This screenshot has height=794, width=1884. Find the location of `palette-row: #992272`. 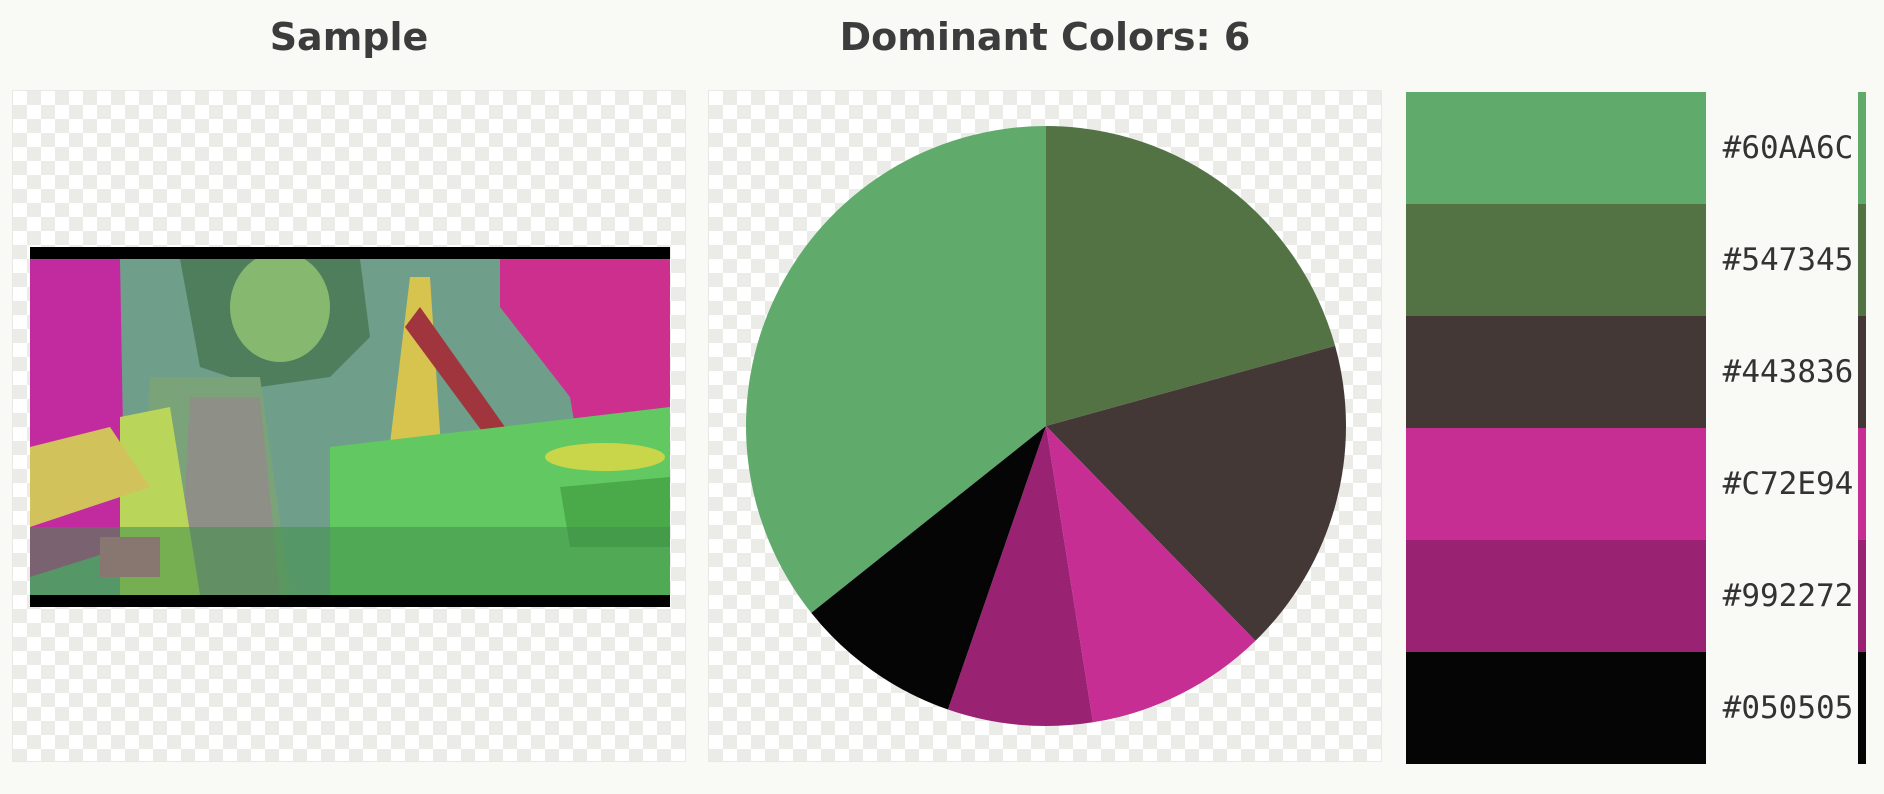

palette-row: #992272 is located at coordinates (1636, 596).